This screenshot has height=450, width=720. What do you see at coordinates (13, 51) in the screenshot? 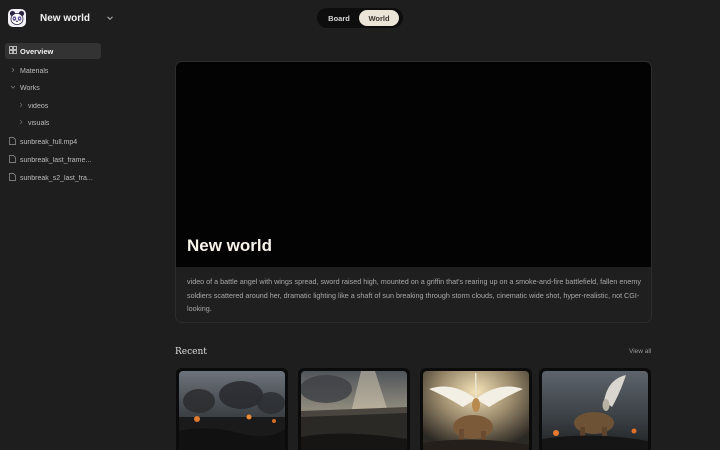
I see `grid-icon` at bounding box center [13, 51].